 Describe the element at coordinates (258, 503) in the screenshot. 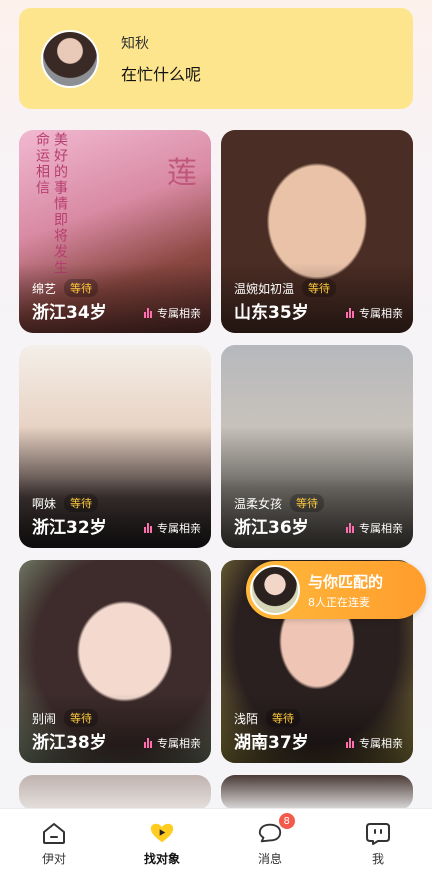

I see `profile-nickname: 温柔女孩` at that location.